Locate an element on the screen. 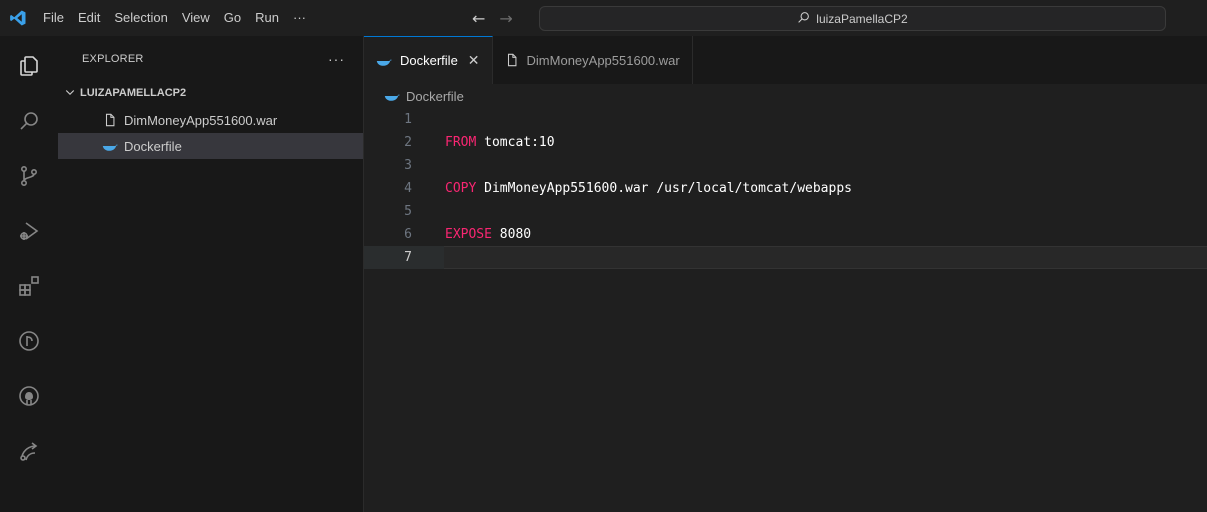 Image resolution: width=1207 pixels, height=512 pixels. tab-war-file: DimMoneyApp551600.war is located at coordinates (593, 60).